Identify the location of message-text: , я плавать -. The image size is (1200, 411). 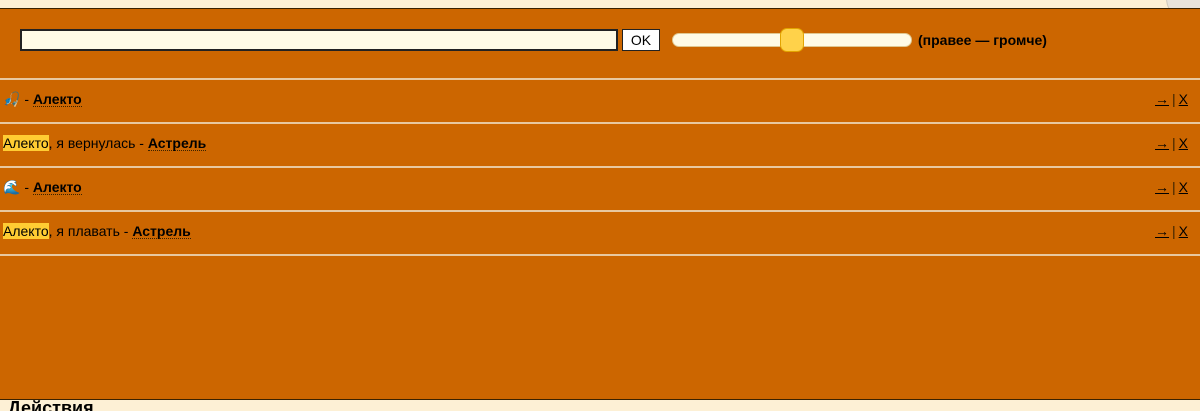
(90, 231).